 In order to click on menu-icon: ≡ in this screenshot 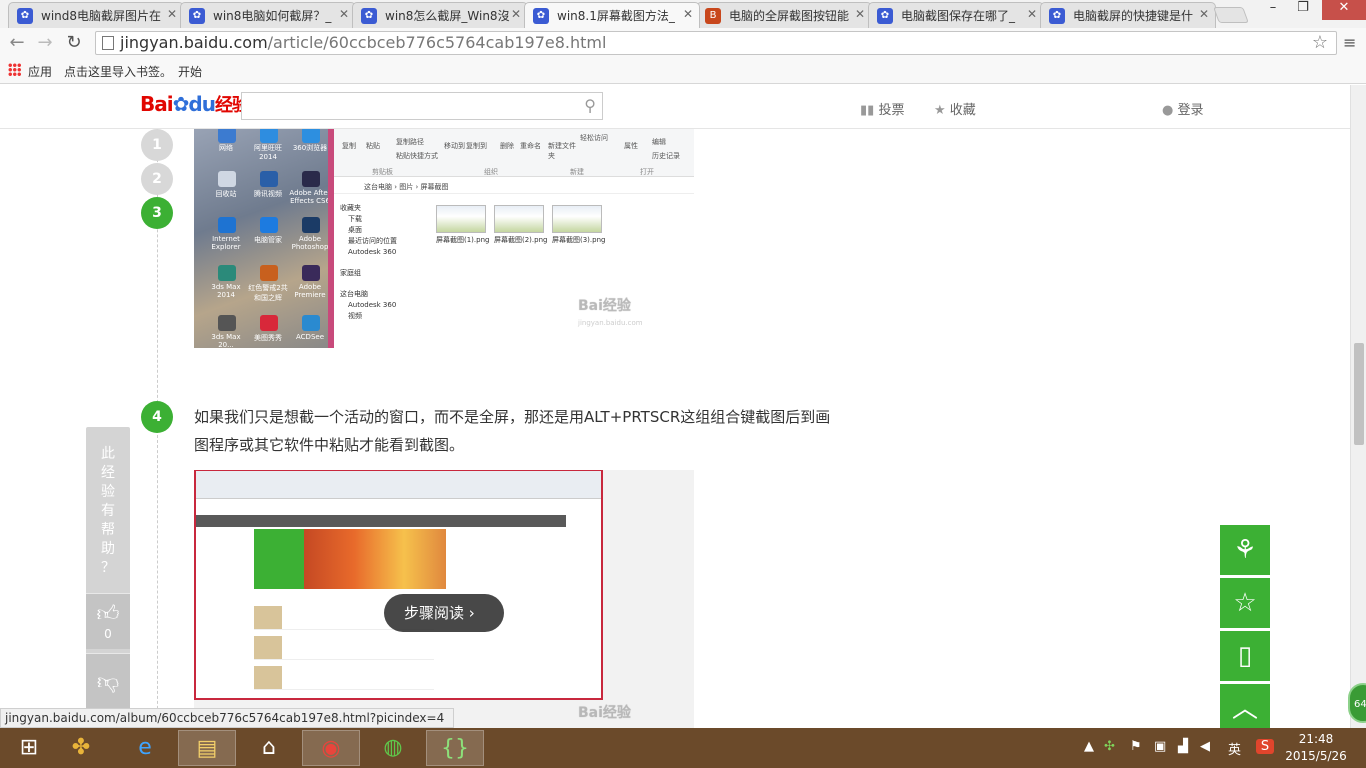, I will do `click(1349, 42)`.